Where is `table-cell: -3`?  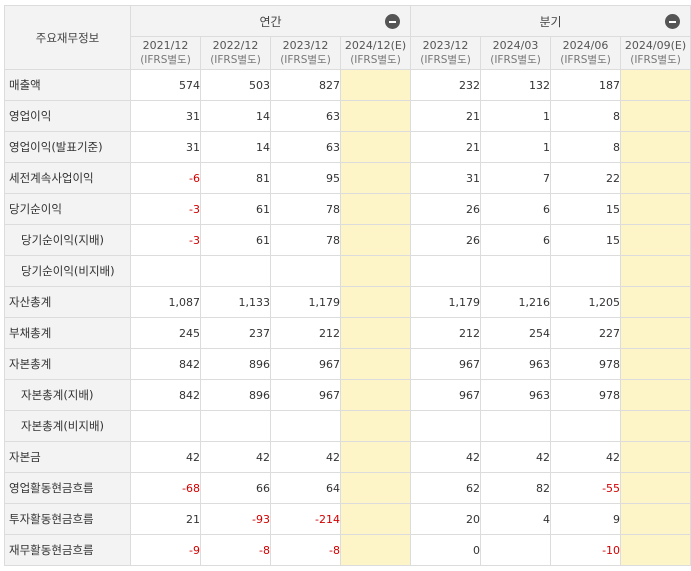
table-cell: -3 is located at coordinates (165, 209).